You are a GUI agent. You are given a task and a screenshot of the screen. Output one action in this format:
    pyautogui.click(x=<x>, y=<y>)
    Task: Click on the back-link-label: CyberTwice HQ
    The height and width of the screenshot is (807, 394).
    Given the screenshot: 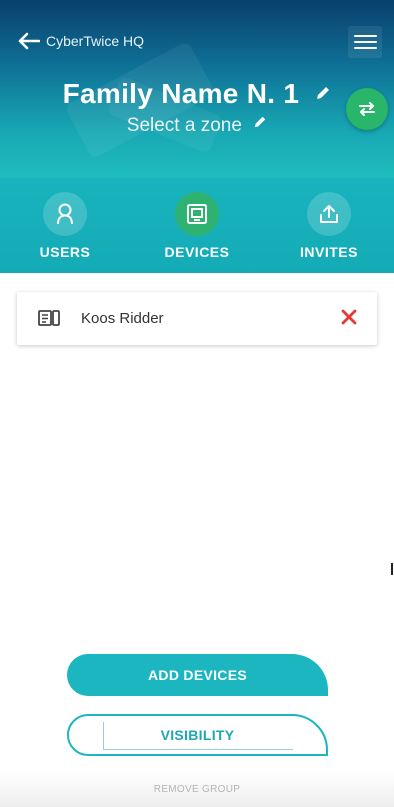 What is the action you would take?
    pyautogui.click(x=95, y=41)
    